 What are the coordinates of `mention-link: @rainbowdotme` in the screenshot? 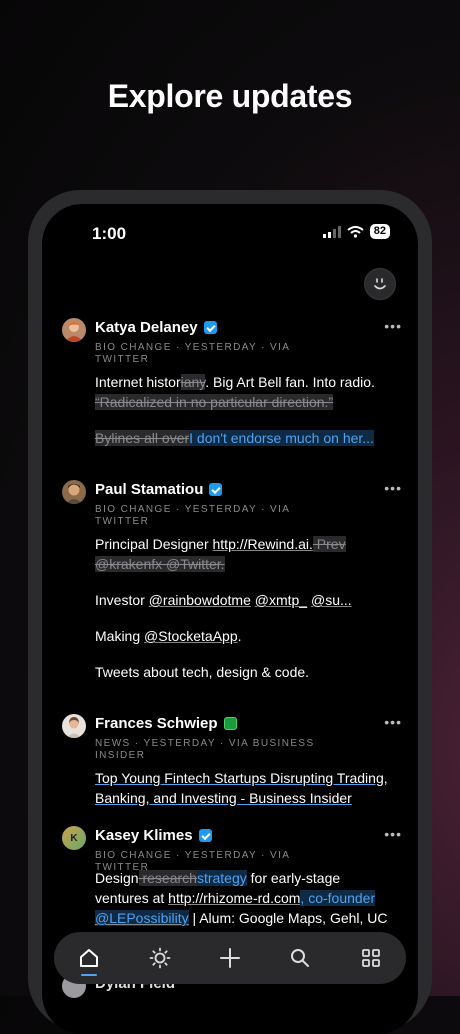 It's located at (200, 600).